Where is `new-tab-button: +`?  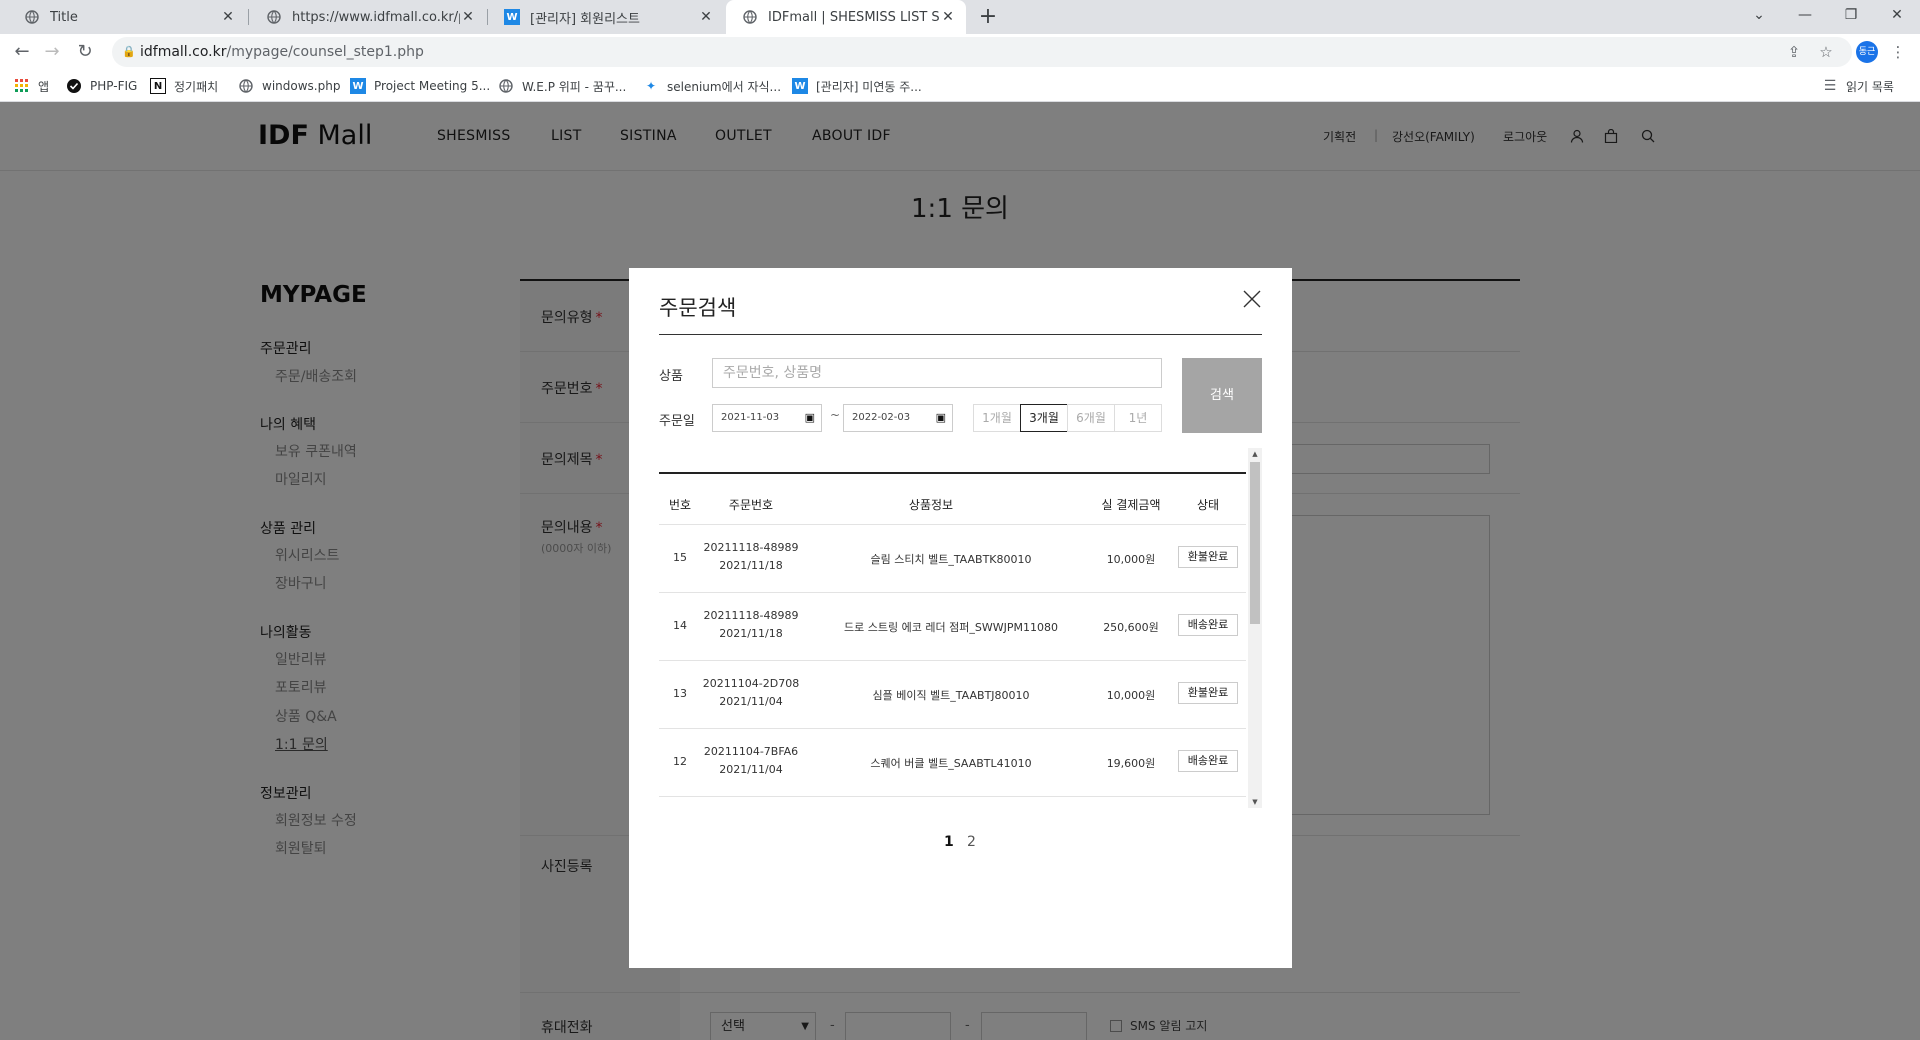
new-tab-button: + is located at coordinates (988, 17).